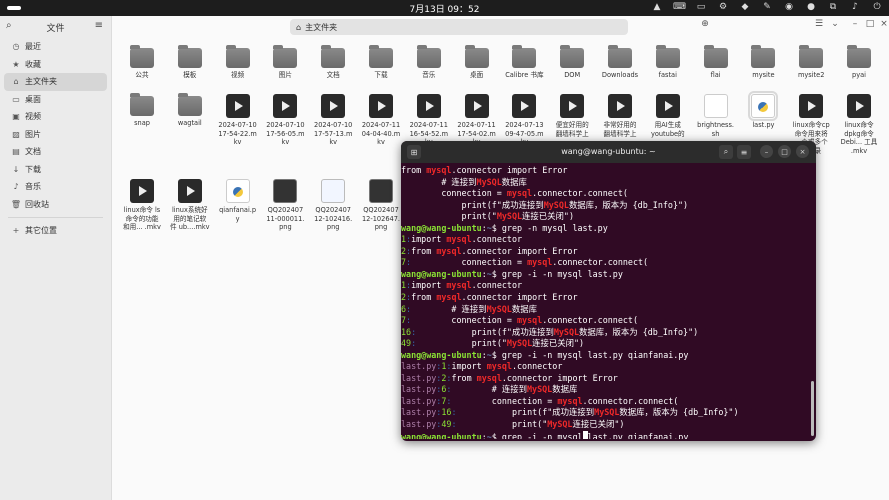 The width and height of the screenshot is (889, 500). Describe the element at coordinates (726, 152) in the screenshot. I see `search-icon: ⌕` at that location.